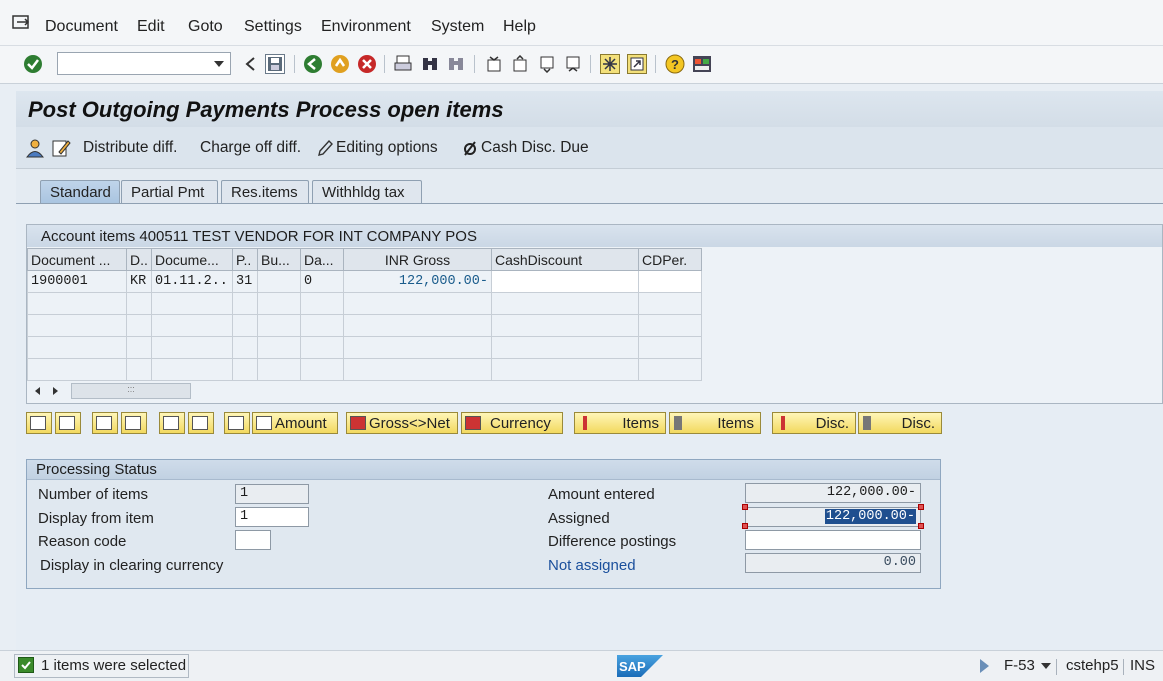  What do you see at coordinates (169, 192) in the screenshot?
I see `tab-partial-pmt: Partial Pmt` at bounding box center [169, 192].